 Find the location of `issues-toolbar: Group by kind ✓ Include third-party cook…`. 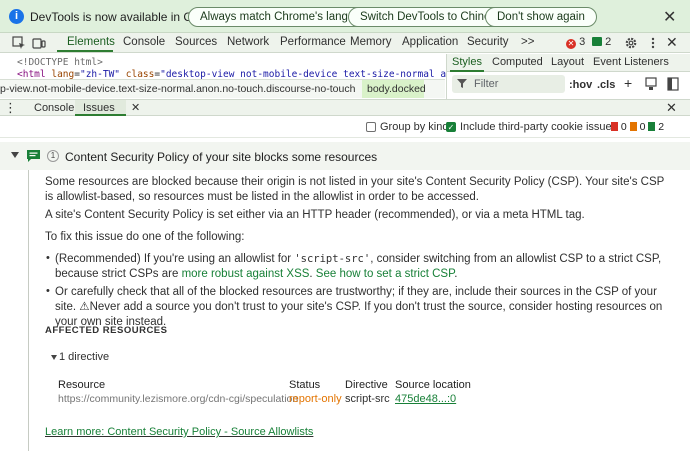

issues-toolbar: Group by kind ✓ Include third-party cook… is located at coordinates (345, 127).